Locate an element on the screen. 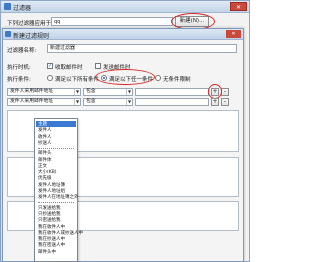 This screenshot has height=262, width=320. dropdown-option: 只发送给我 is located at coordinates (49, 208).